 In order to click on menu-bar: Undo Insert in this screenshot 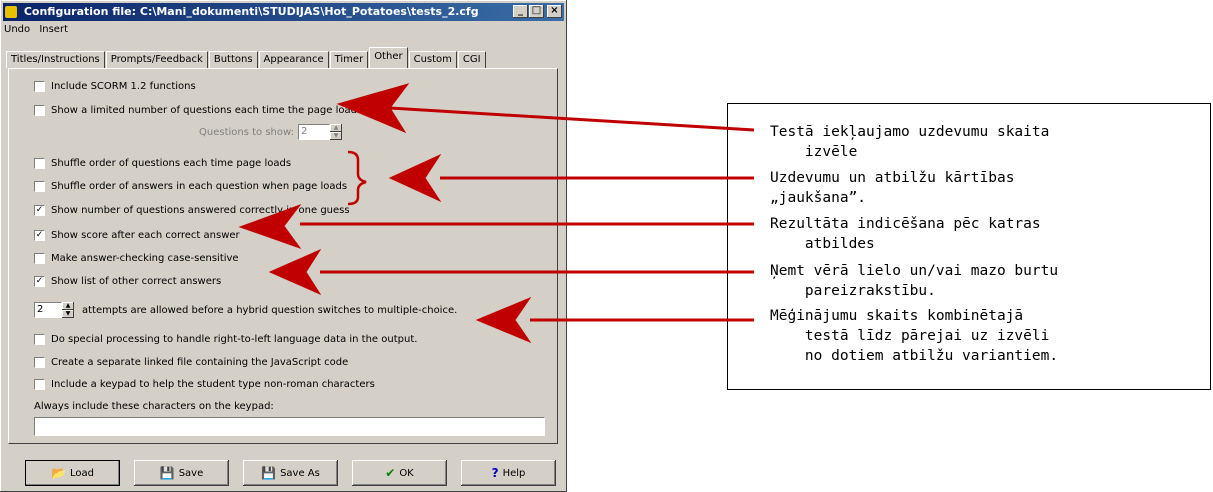, I will do `click(39, 30)`.